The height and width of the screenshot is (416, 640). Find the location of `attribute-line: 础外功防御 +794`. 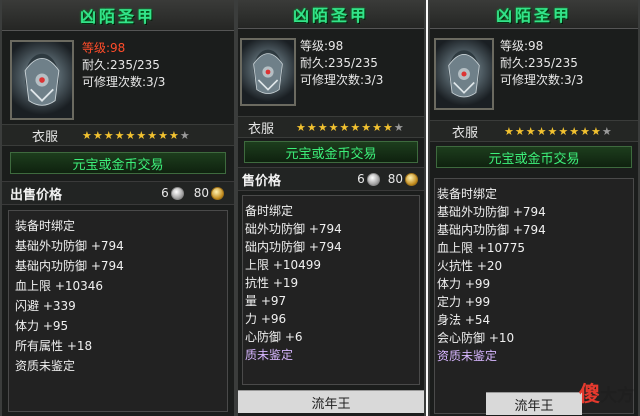

attribute-line: 础外功防御 +794 is located at coordinates (293, 229).